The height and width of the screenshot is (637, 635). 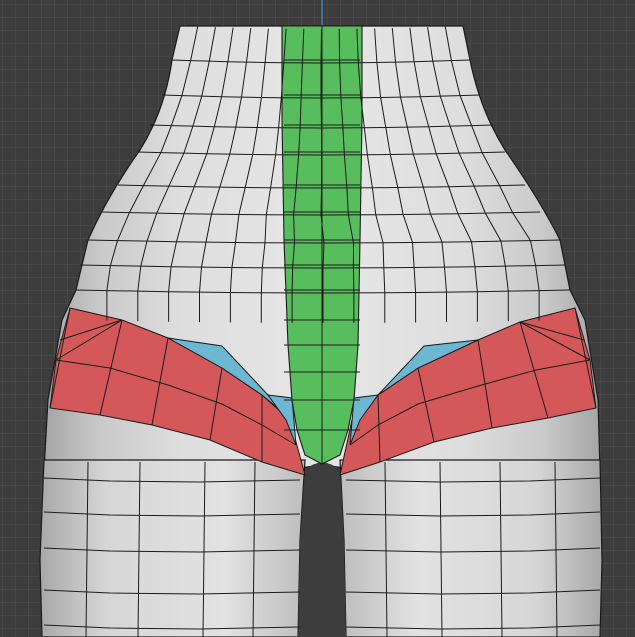 What do you see at coordinates (471, 548) in the screenshot?
I see `right-leg-mesh` at bounding box center [471, 548].